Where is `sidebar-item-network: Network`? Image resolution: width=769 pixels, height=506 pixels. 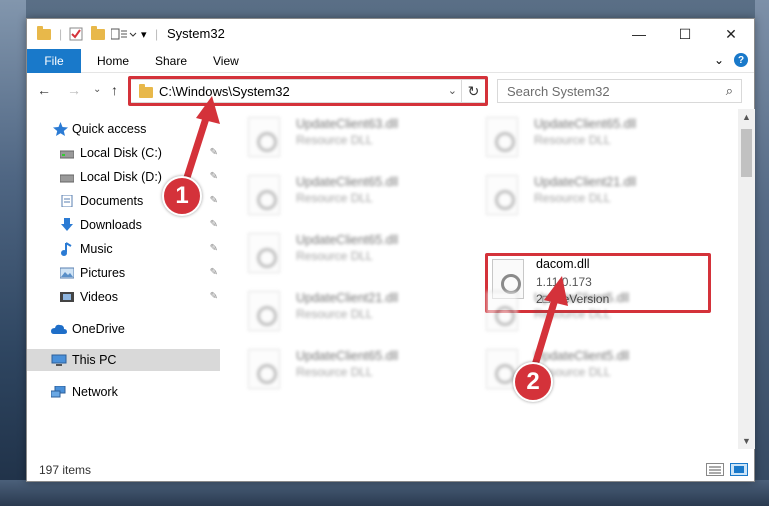 sidebar-item-network: Network is located at coordinates (123, 392).